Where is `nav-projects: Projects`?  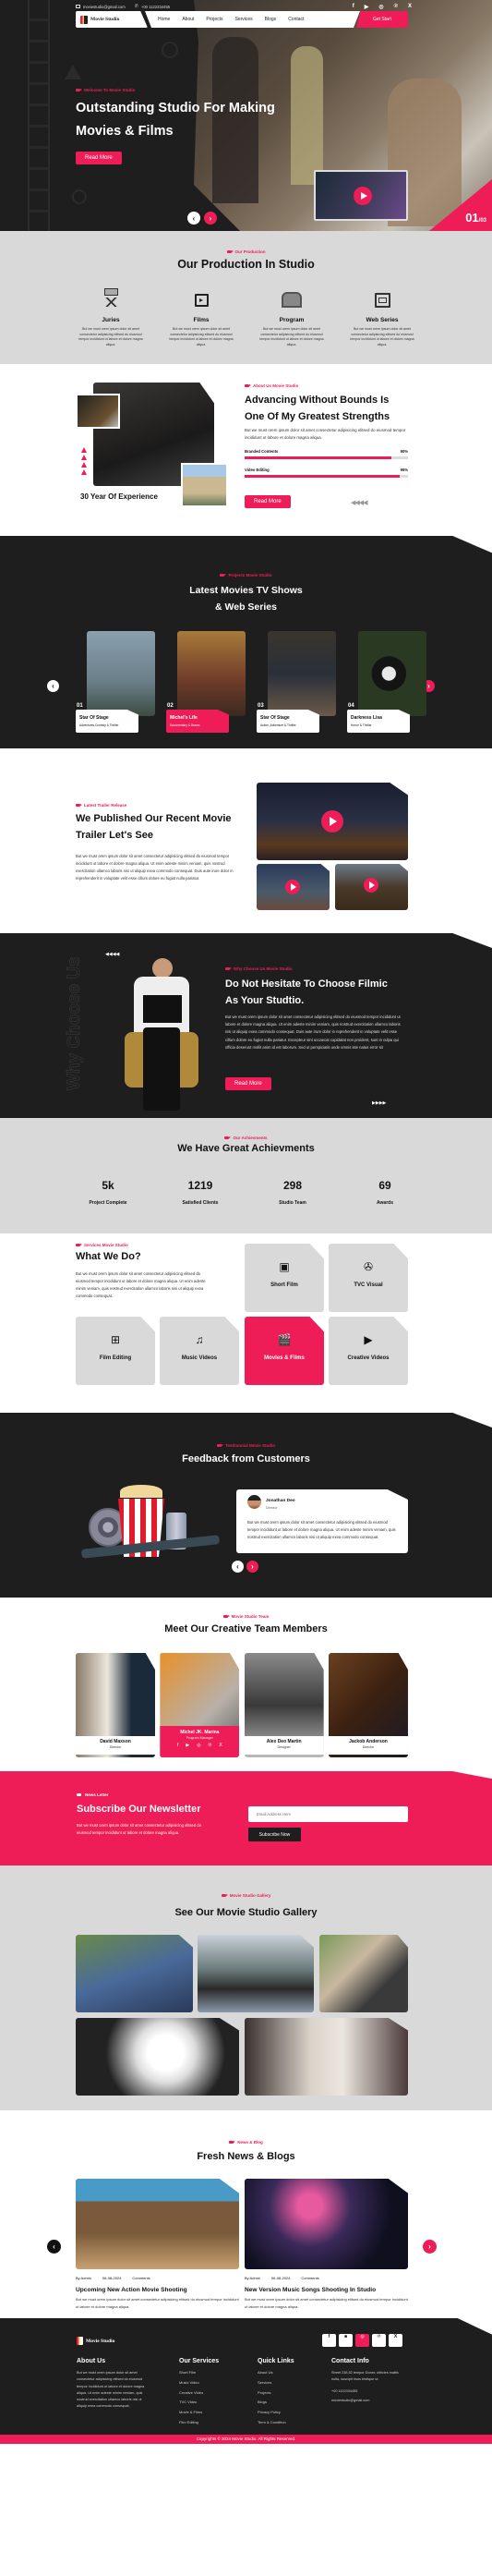
nav-projects: Projects is located at coordinates (214, 19).